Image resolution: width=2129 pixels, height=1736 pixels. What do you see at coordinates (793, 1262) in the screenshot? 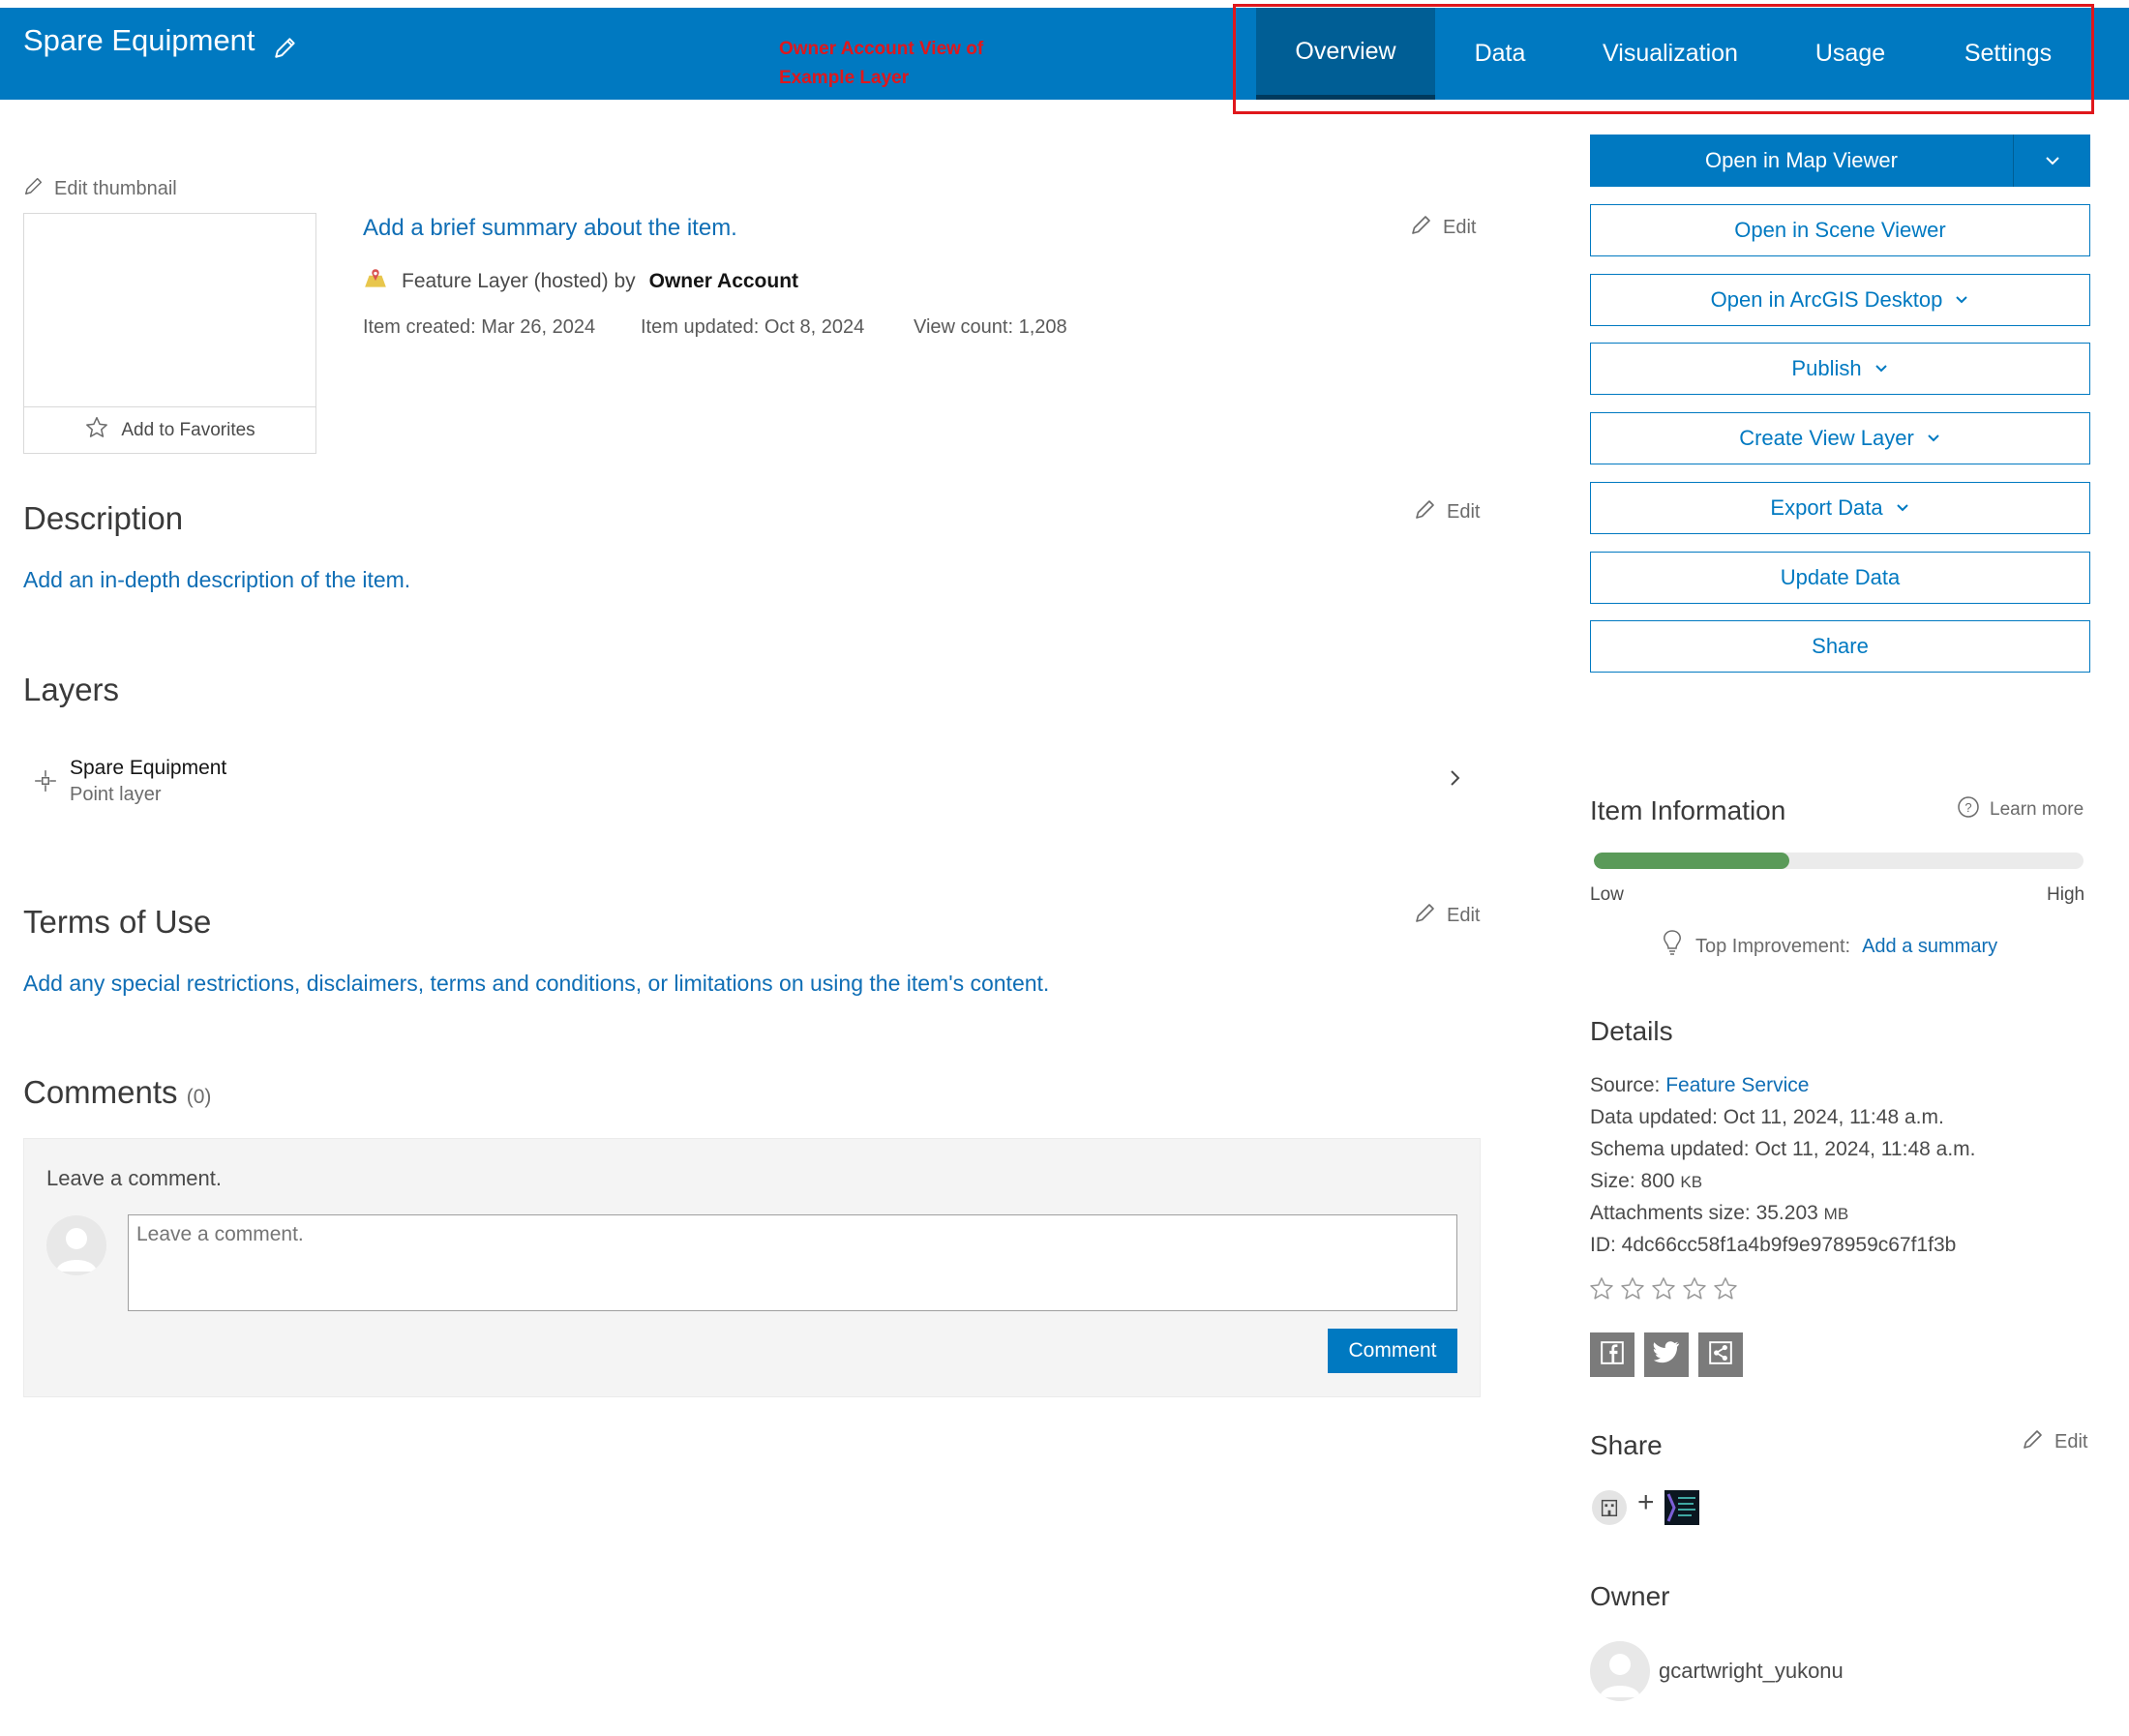
I see `comment-input` at bounding box center [793, 1262].